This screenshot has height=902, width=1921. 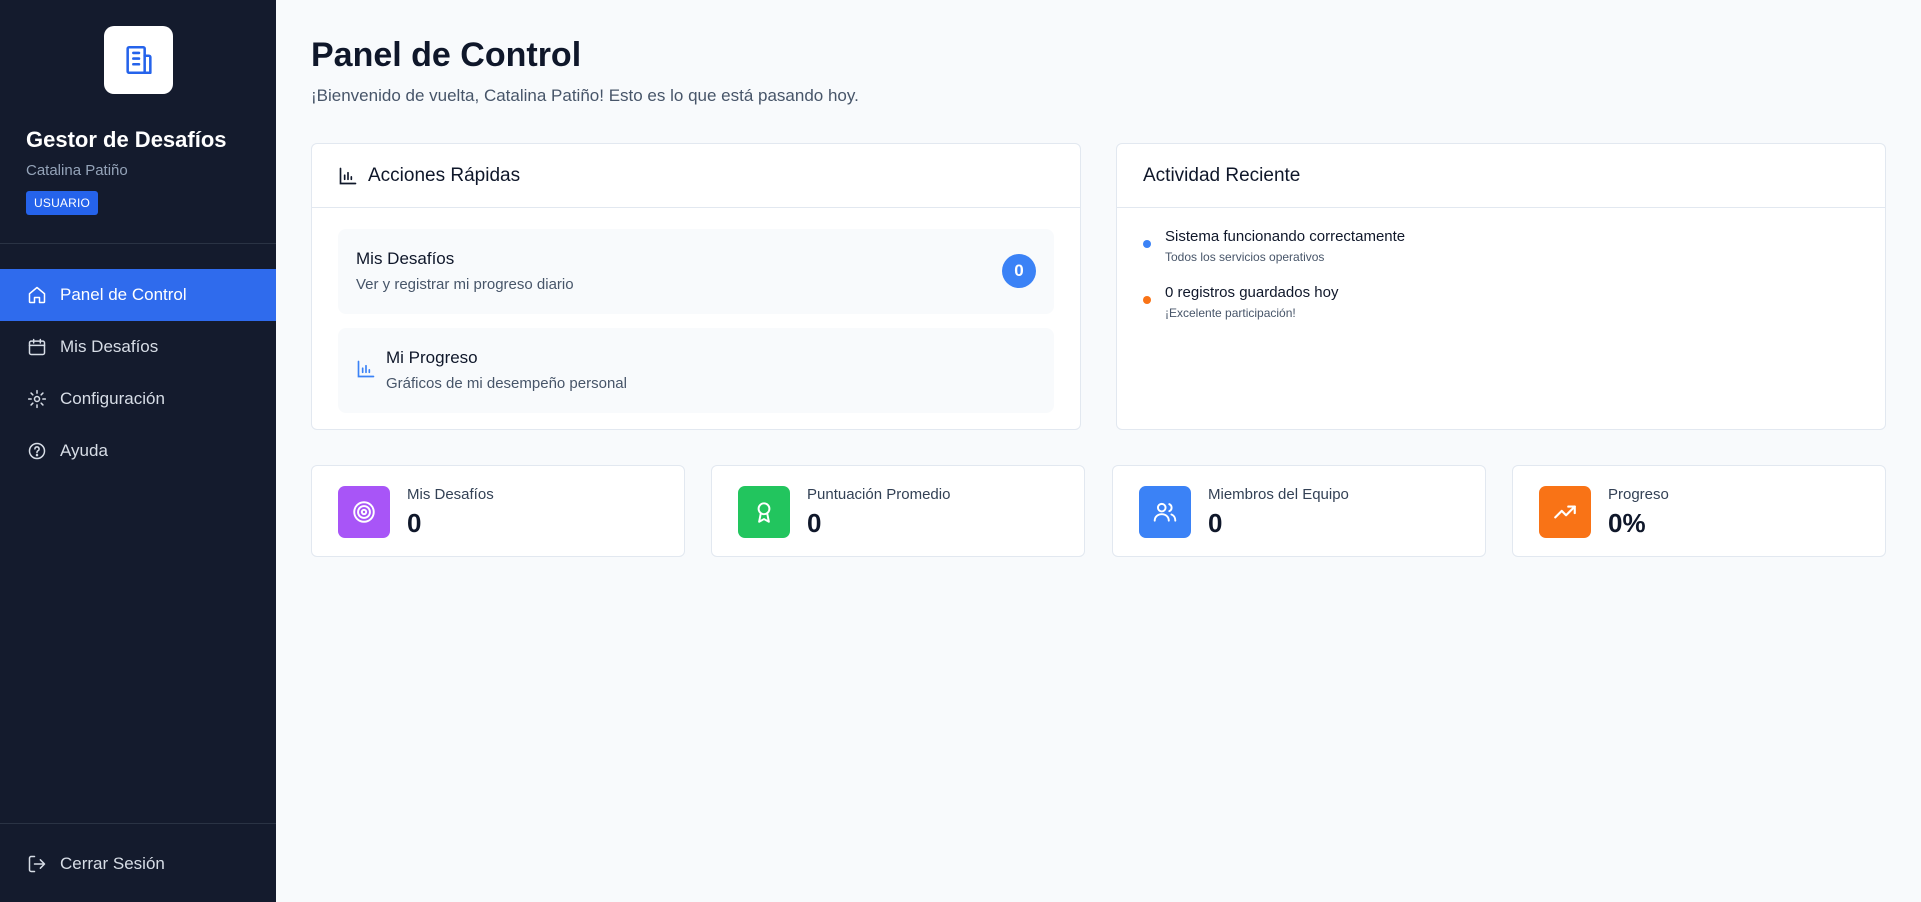 I want to click on app-logo, so click(x=138, y=60).